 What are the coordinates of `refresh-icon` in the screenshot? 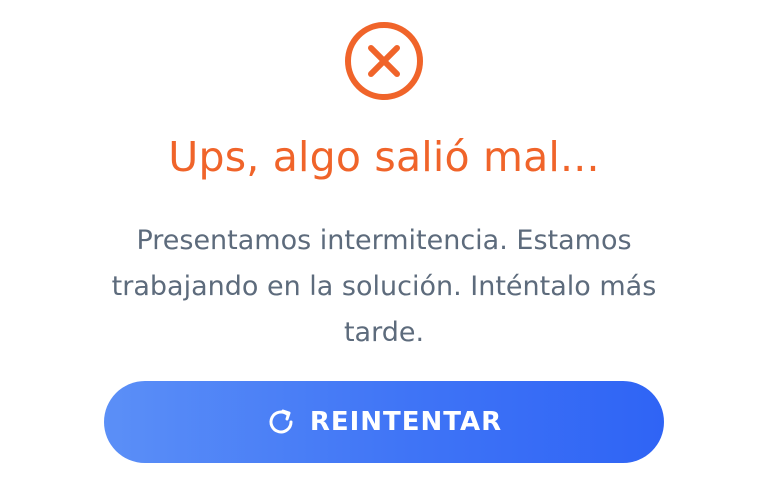 It's located at (281, 422).